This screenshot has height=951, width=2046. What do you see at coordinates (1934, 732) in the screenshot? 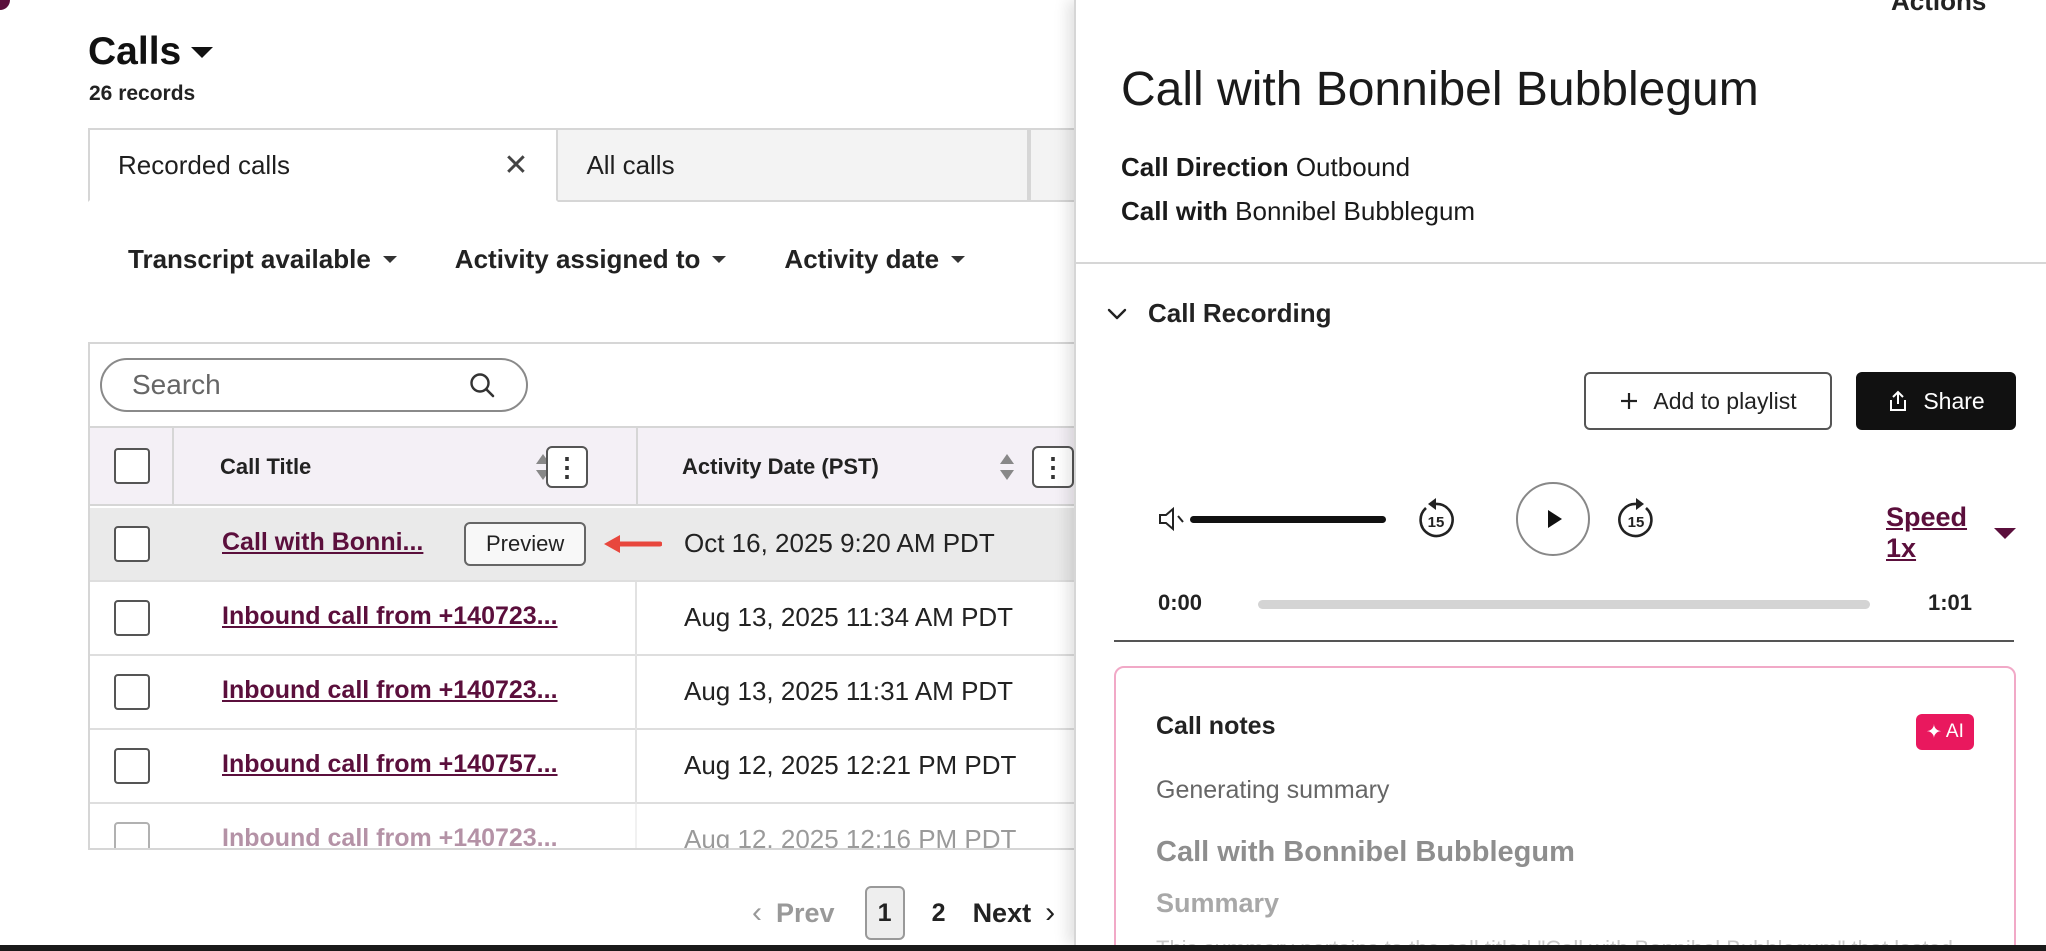
I see `sparkle-icon: ✦` at bounding box center [1934, 732].